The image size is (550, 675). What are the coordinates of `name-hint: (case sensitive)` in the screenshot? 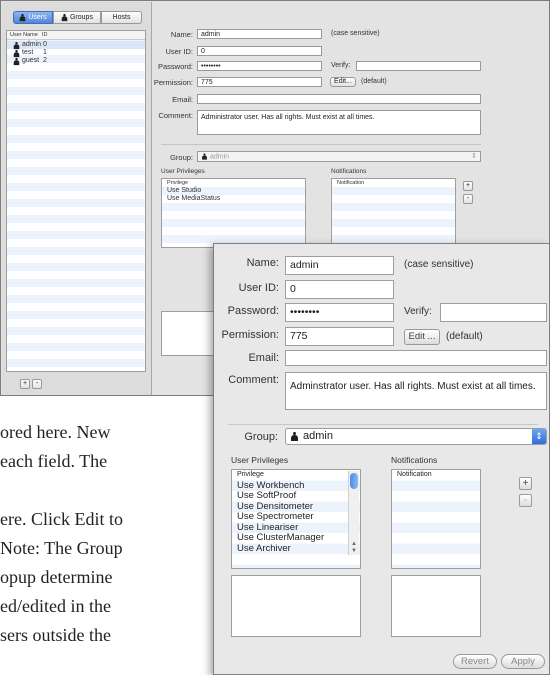 It's located at (439, 264).